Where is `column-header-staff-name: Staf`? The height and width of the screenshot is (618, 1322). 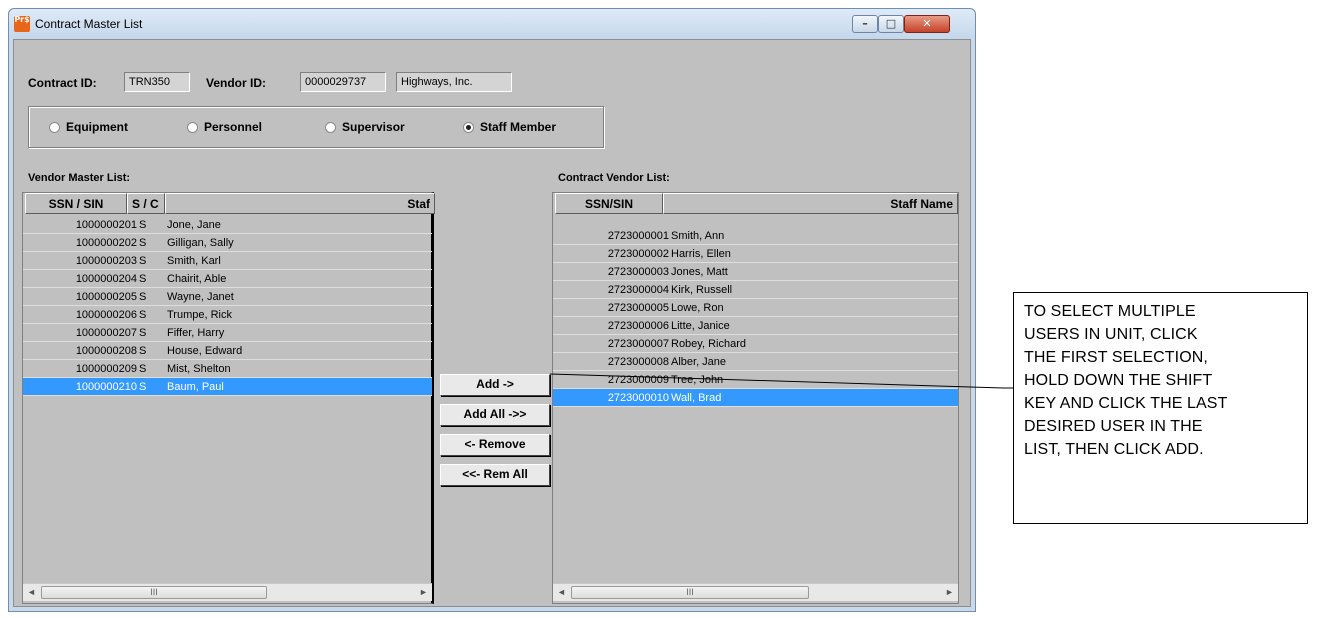
column-header-staff-name: Staf is located at coordinates (300, 203).